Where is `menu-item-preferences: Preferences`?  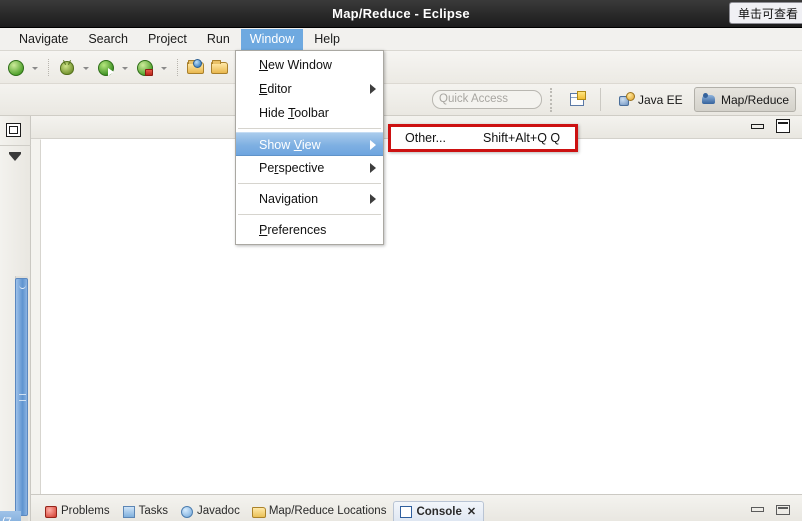 menu-item-preferences: Preferences is located at coordinates (309, 230).